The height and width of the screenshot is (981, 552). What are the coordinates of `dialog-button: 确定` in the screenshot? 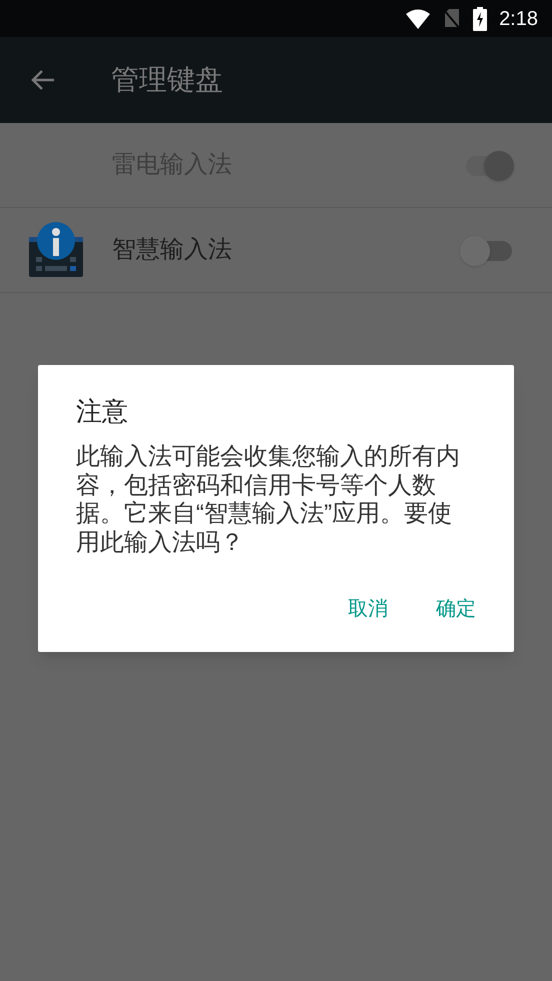 It's located at (456, 609).